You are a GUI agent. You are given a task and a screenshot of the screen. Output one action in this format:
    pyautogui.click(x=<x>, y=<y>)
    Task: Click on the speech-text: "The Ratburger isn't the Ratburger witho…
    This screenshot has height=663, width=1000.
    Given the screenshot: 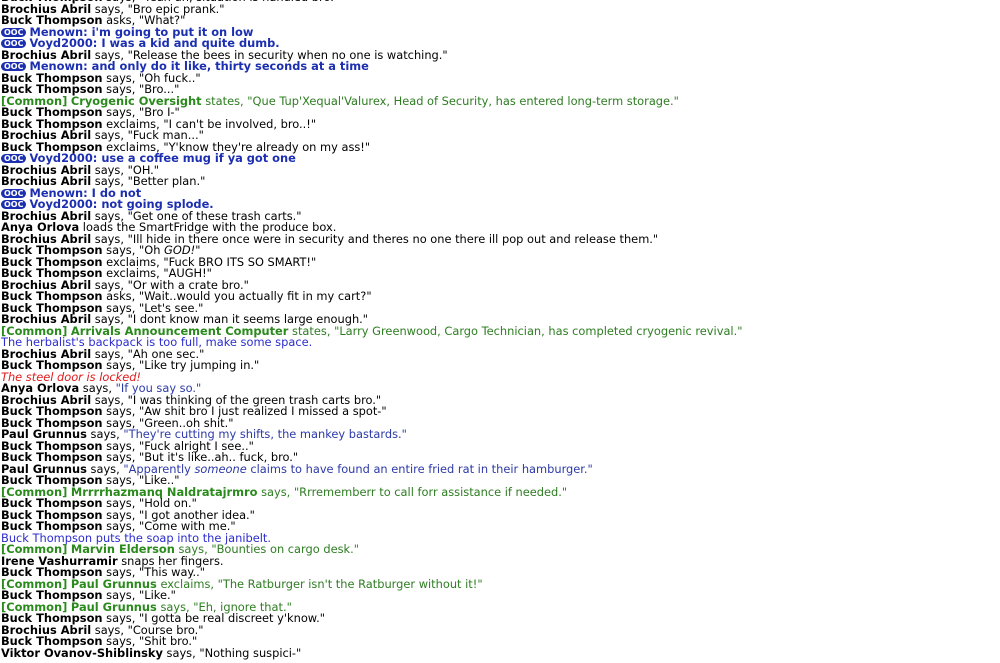 What is the action you would take?
    pyautogui.click(x=350, y=583)
    